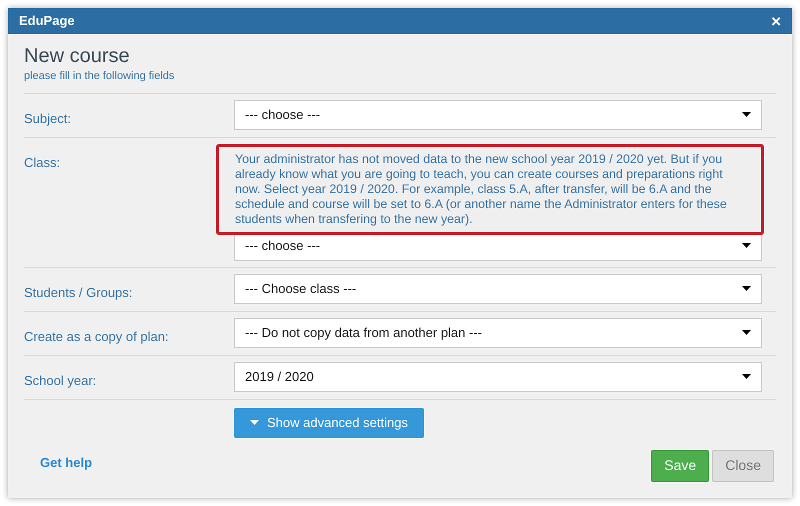 Image resolution: width=800 pixels, height=506 pixels. What do you see at coordinates (498, 333) in the screenshot?
I see `select-field: --- Do not copy data from another plan ---` at bounding box center [498, 333].